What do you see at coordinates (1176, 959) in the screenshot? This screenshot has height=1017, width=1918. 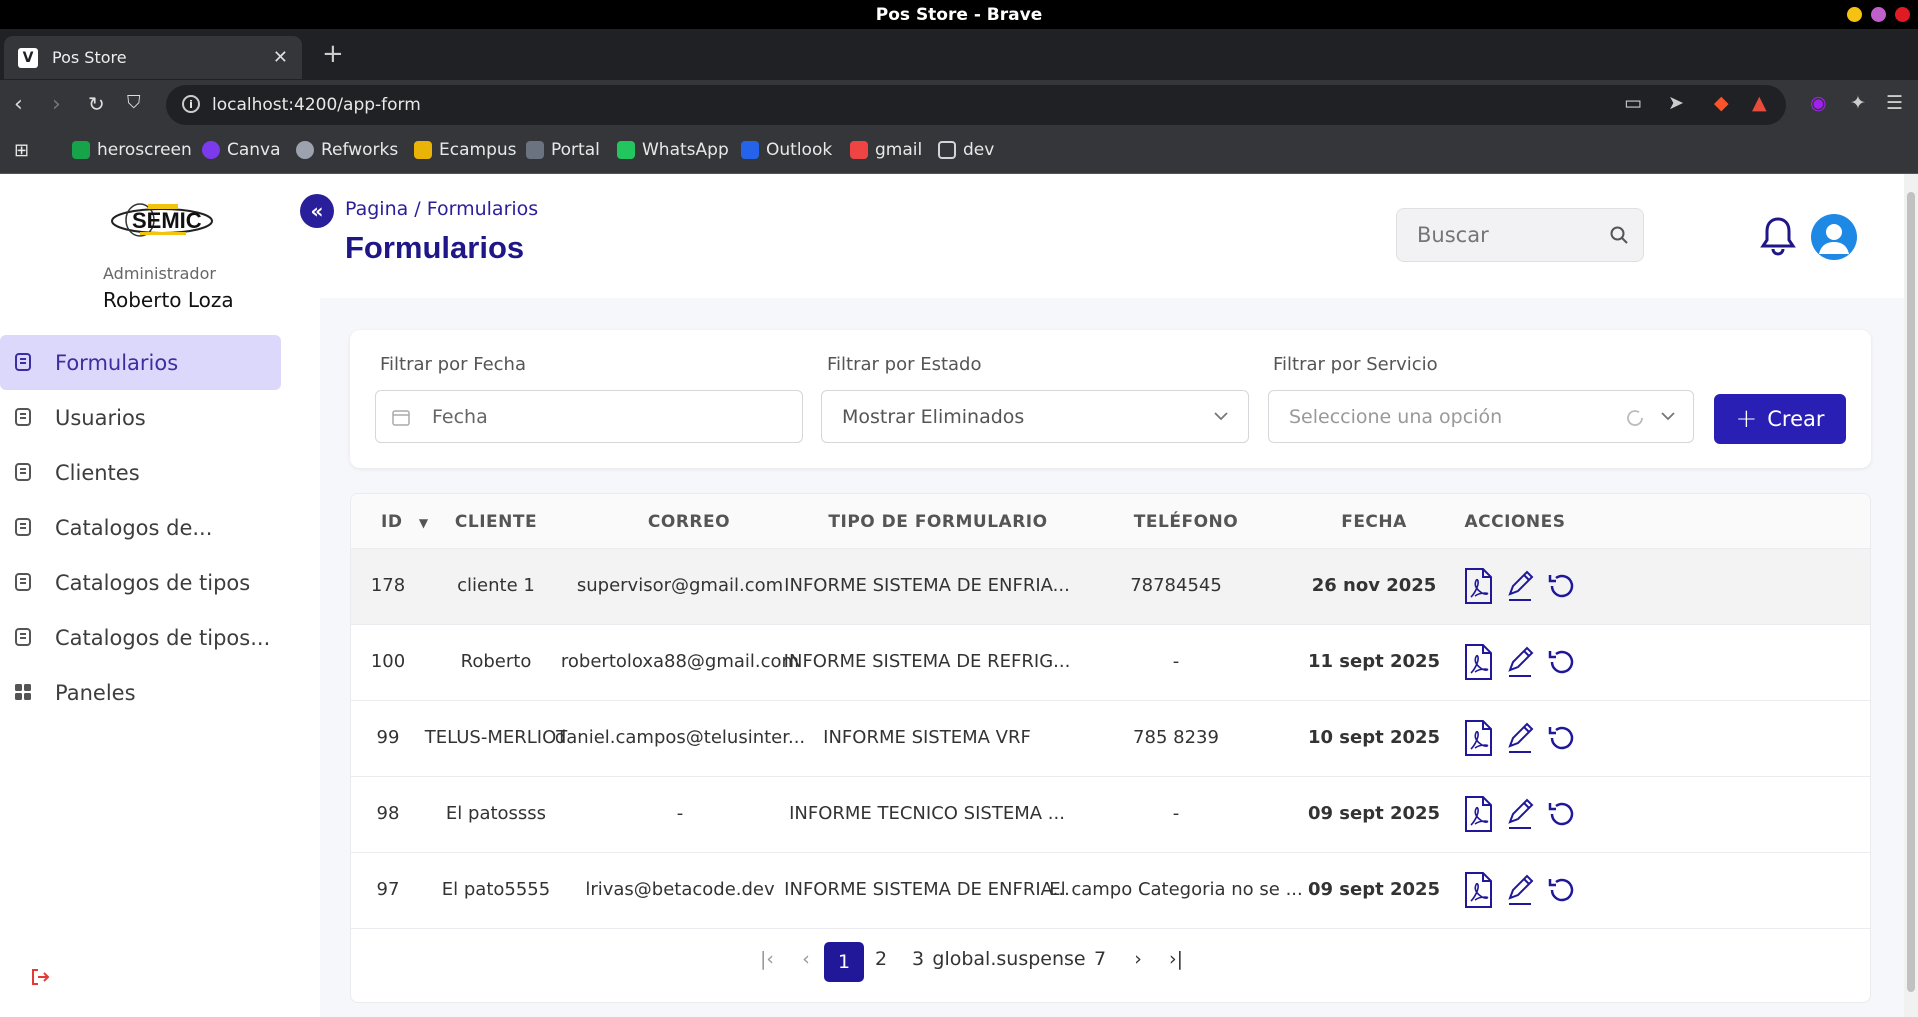 I see `last-page-icon: ›|` at bounding box center [1176, 959].